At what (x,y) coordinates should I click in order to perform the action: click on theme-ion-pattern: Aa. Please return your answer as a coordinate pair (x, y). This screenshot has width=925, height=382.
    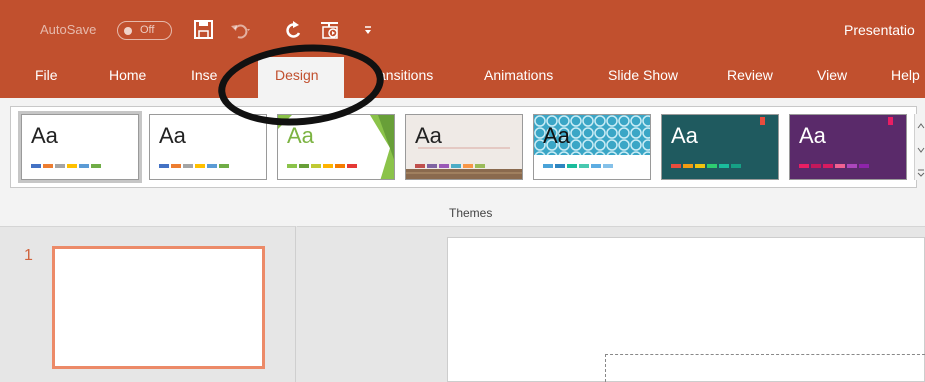
    Looking at the image, I should click on (592, 147).